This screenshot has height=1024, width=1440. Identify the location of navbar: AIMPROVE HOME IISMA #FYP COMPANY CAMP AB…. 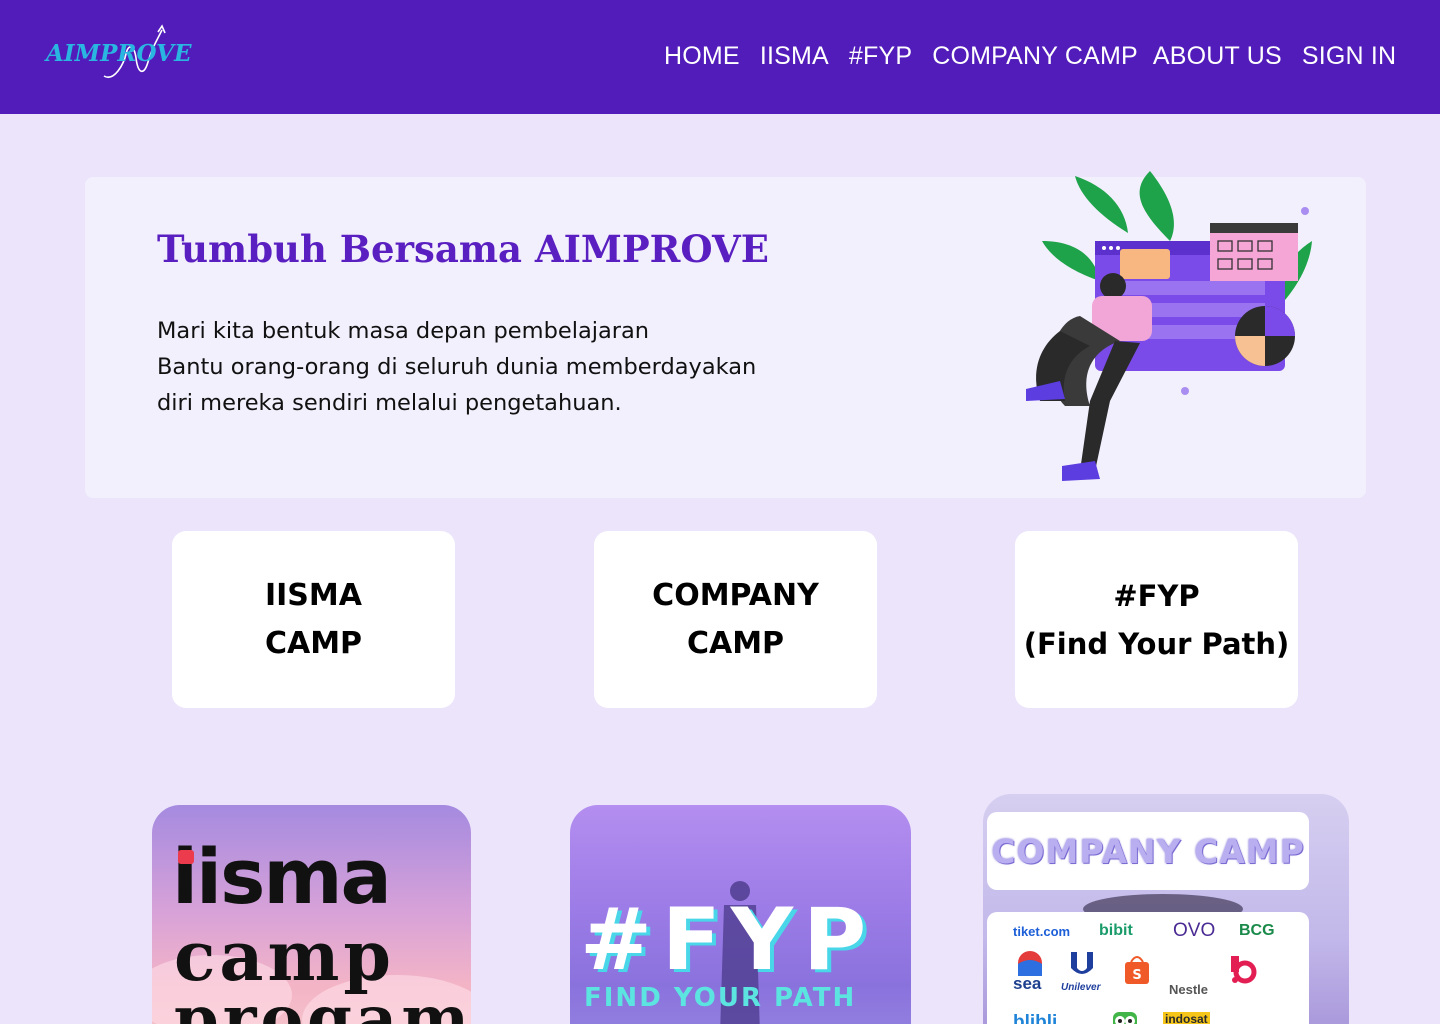
(720, 57).